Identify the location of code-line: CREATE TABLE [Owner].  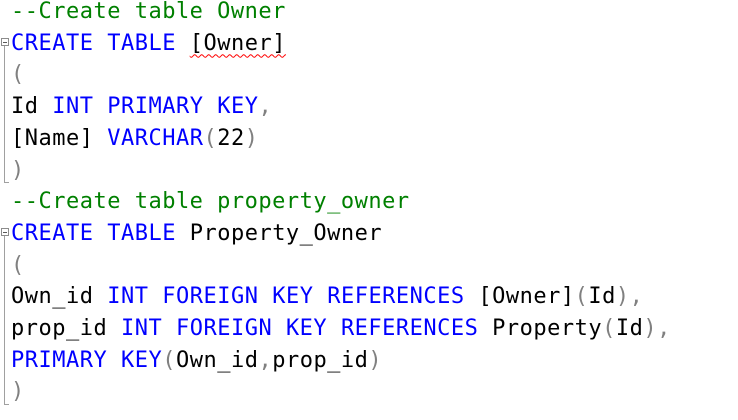
(148, 46).